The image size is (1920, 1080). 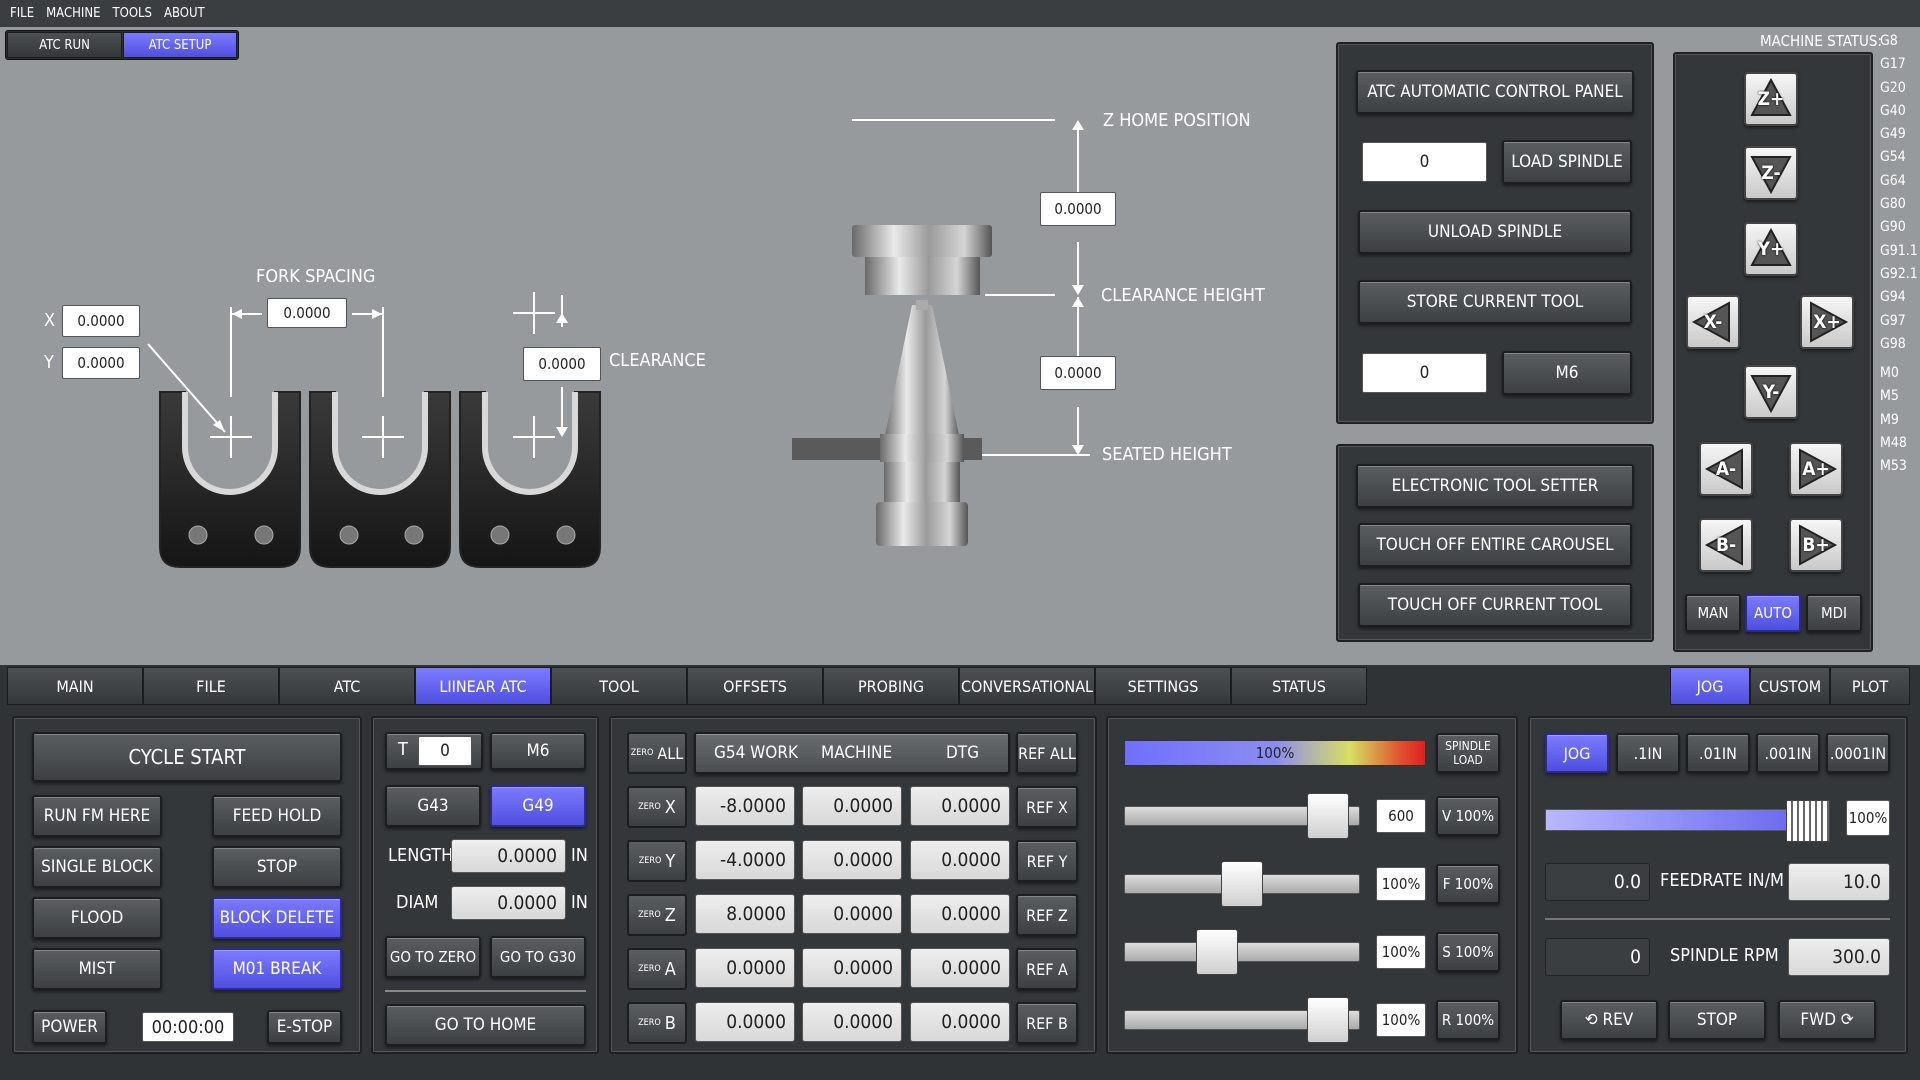 I want to click on x-plus-button: X+, so click(x=1827, y=322).